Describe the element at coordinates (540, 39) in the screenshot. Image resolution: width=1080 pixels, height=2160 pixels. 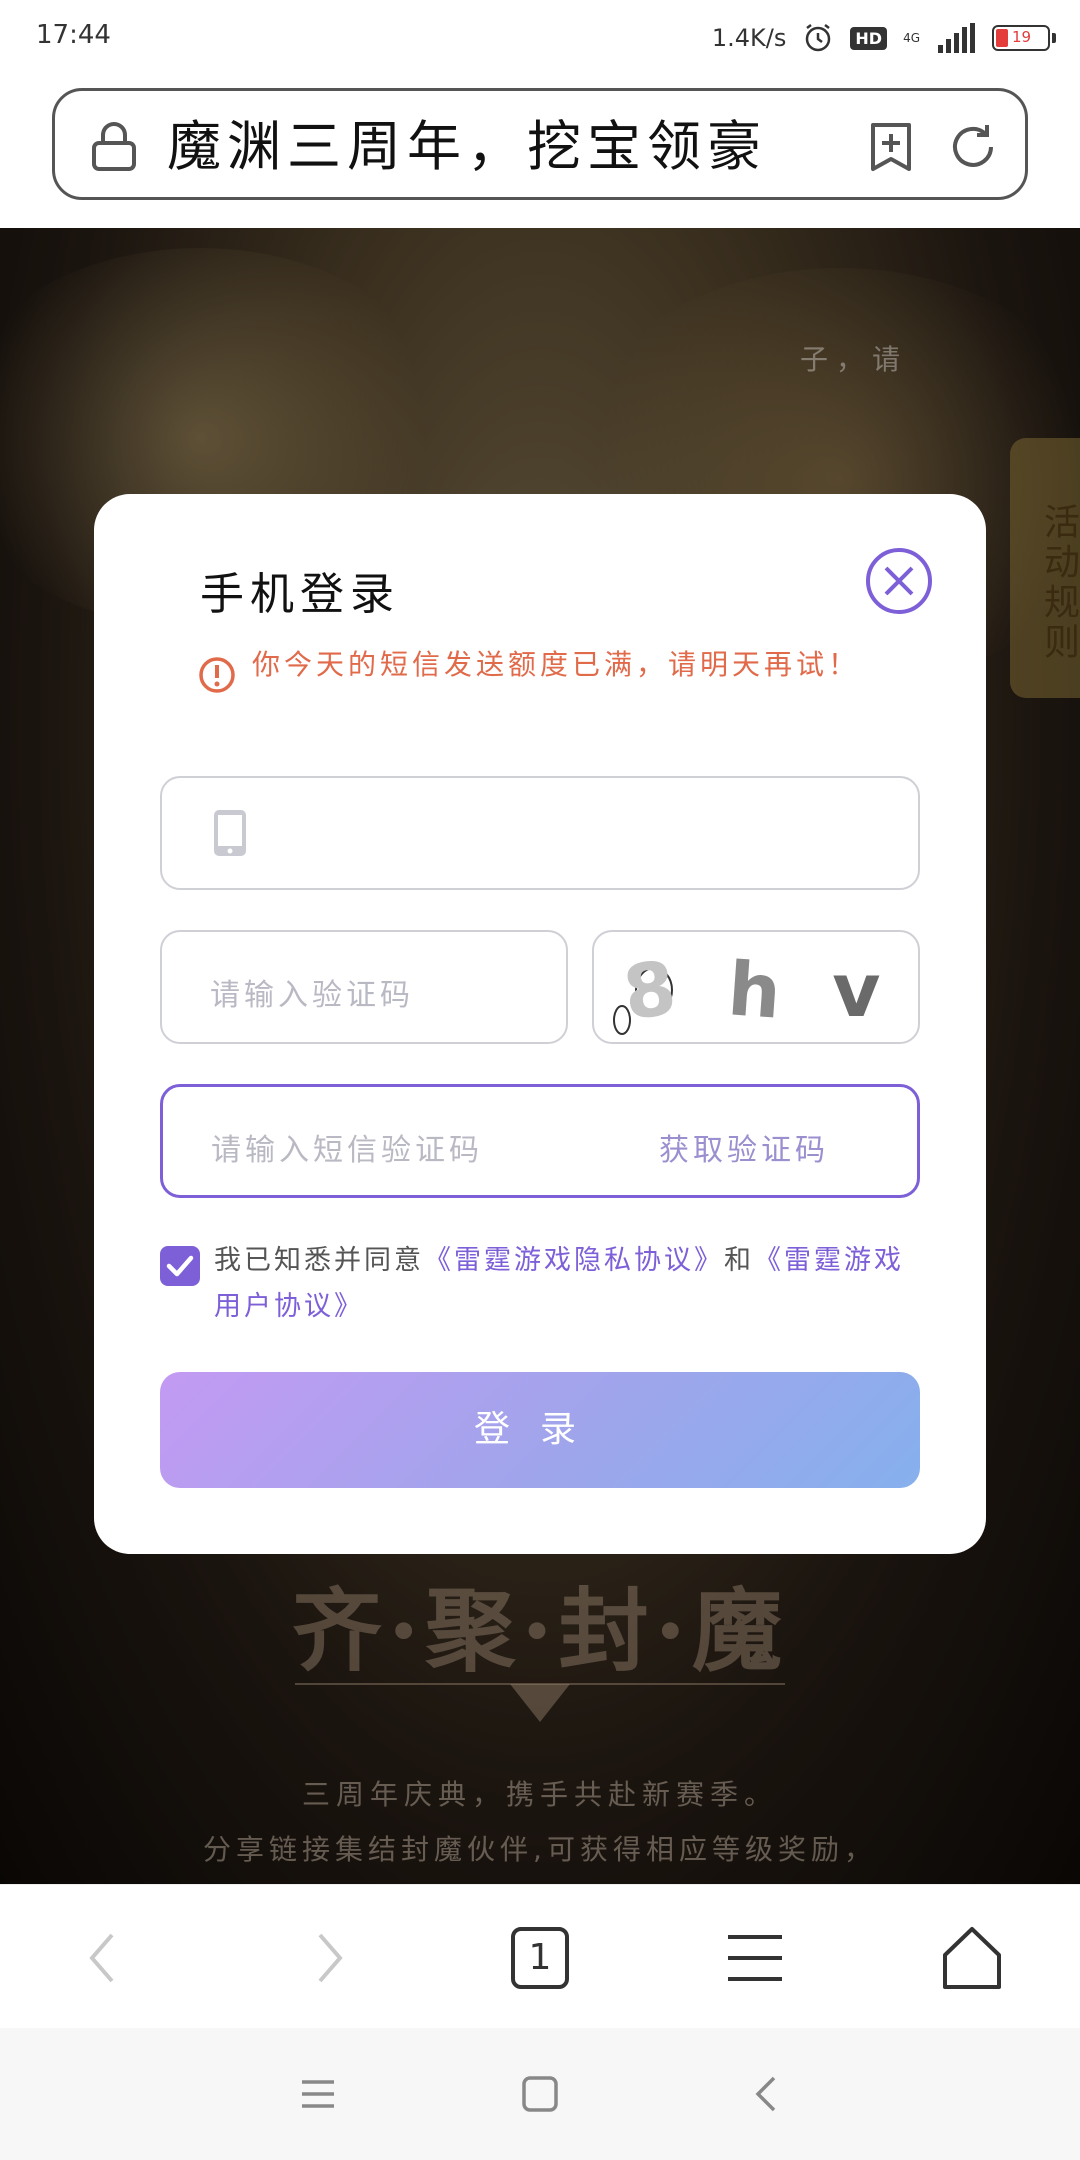
I see `status-bar: 17:44 1.4K/s HD 4G 19` at that location.